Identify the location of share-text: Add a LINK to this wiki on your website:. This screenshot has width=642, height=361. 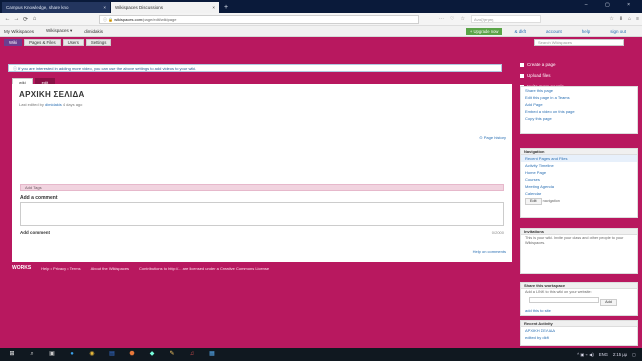
(558, 292).